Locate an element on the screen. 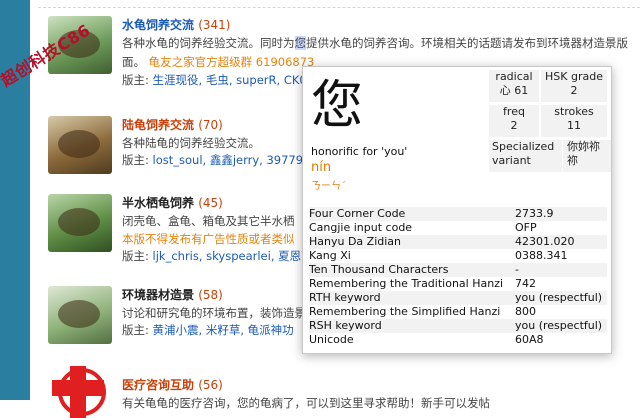  table-row: Unicode 60A8 is located at coordinates (458, 340).